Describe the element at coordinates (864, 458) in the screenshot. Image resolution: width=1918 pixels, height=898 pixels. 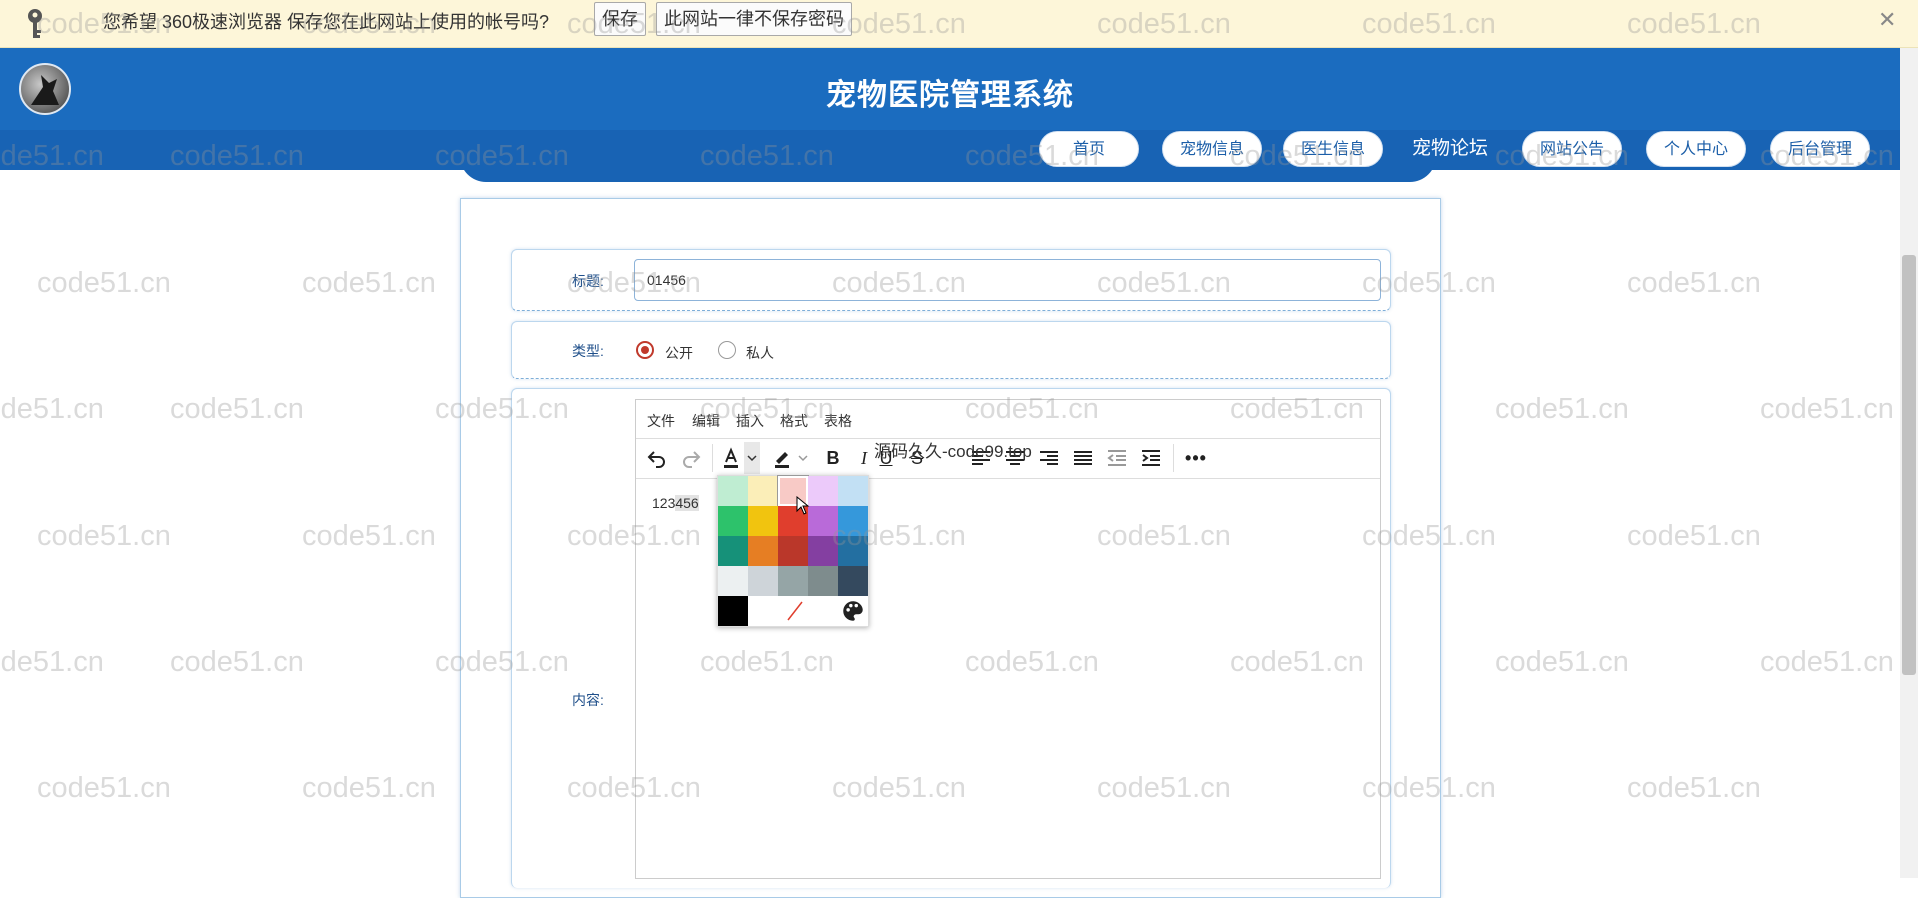
I see `italic-icon: I` at that location.